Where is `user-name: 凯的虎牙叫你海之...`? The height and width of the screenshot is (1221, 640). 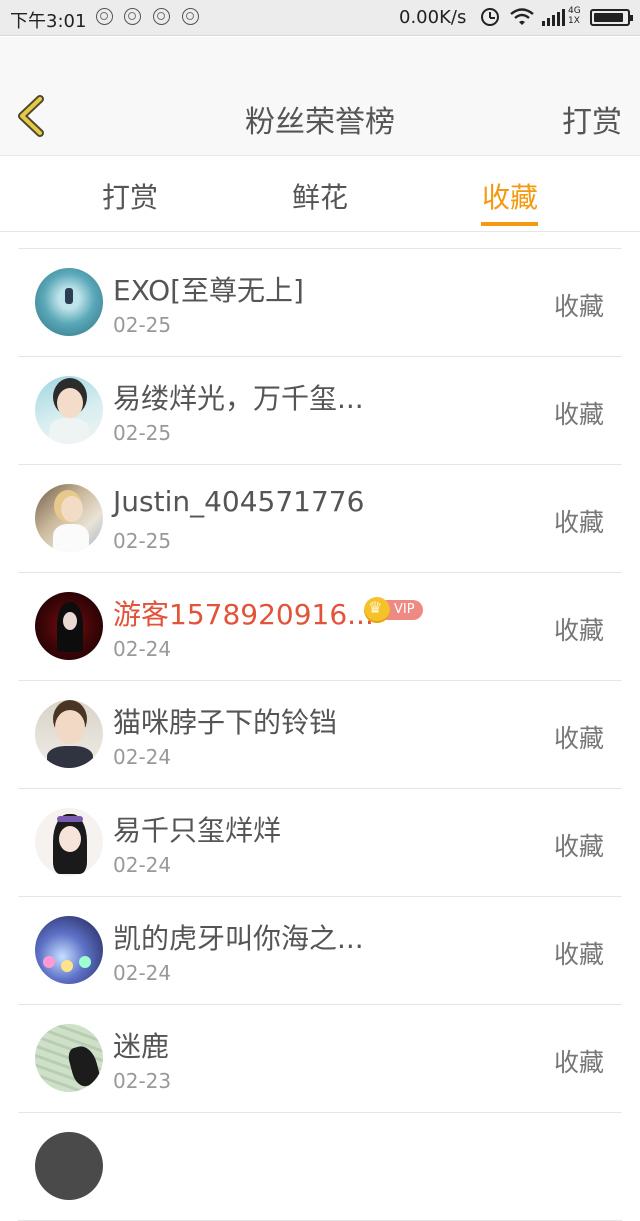 user-name: 凯的虎牙叫你海之... is located at coordinates (238, 938).